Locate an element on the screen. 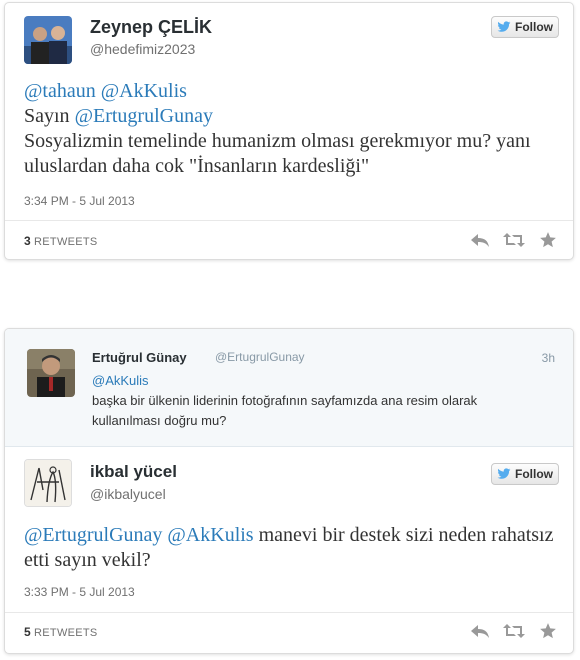 The width and height of the screenshot is (580, 660). tweet-text-prefix: Sayın is located at coordinates (49, 116).